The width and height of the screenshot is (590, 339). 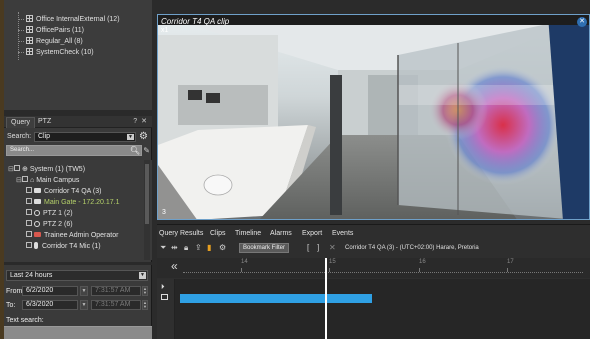 I want to click on bookmark-filter-button: Bookmark Filter, so click(x=264, y=248).